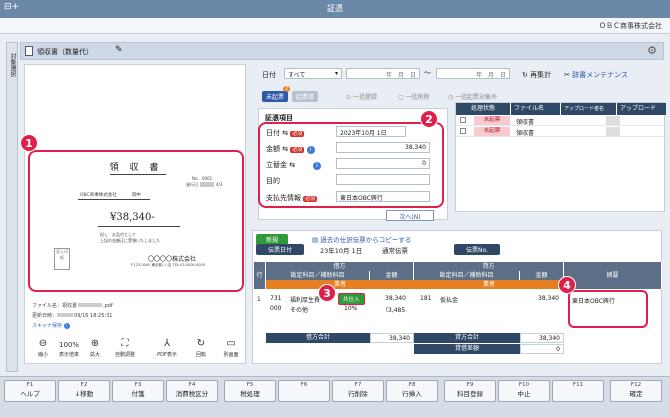  What do you see at coordinates (489, 109) in the screenshot?
I see `grid-header-status: 処理状態` at bounding box center [489, 109].